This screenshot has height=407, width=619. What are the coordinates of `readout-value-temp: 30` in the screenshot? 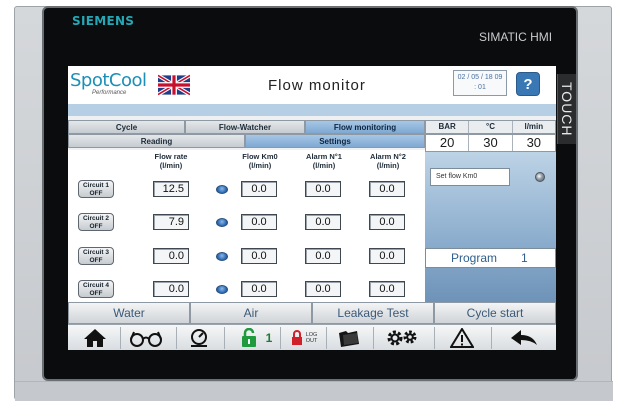 It's located at (491, 143).